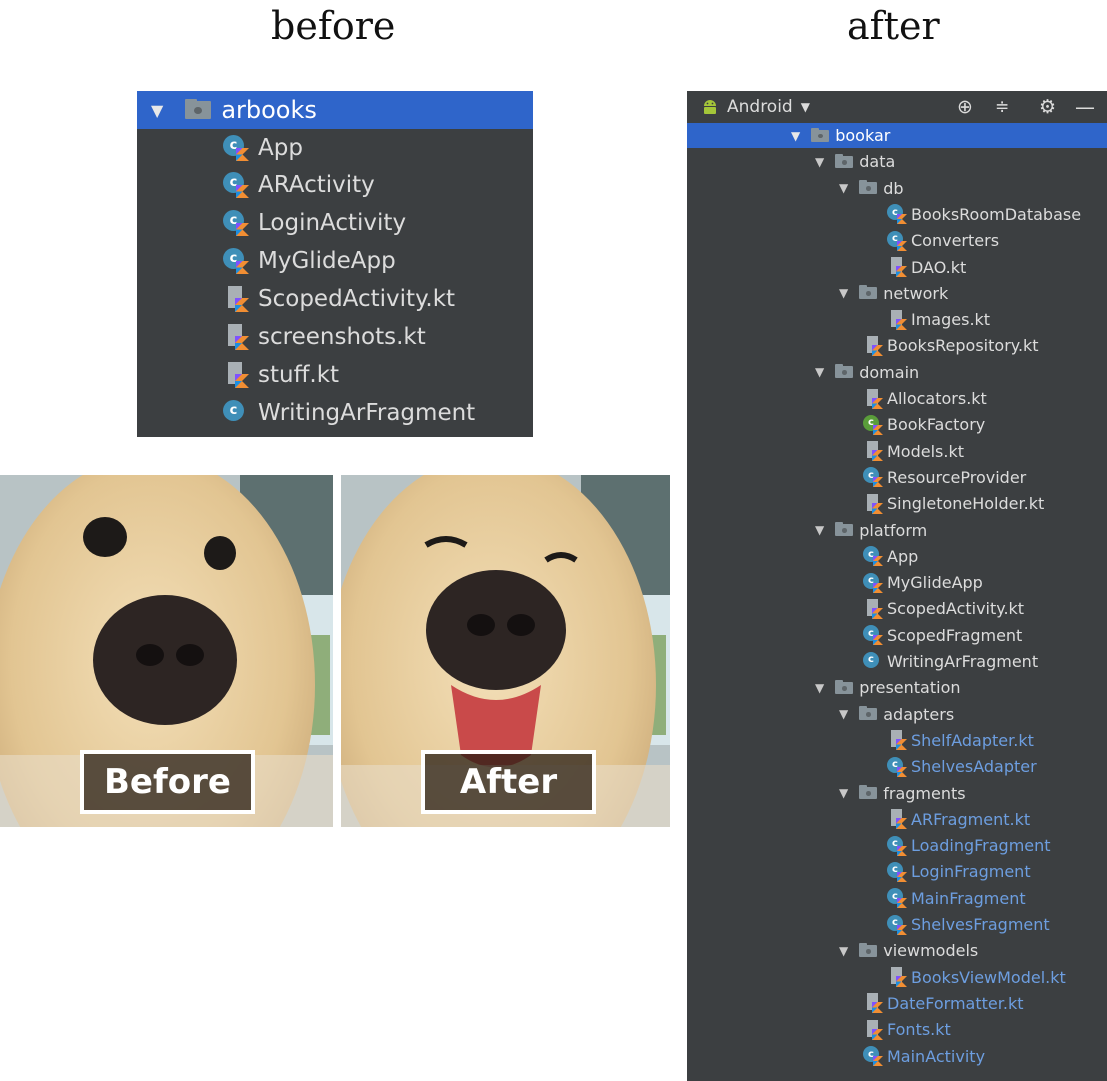  Describe the element at coordinates (342, 337) in the screenshot. I see `tree-item-label: screenshots.kt` at that location.